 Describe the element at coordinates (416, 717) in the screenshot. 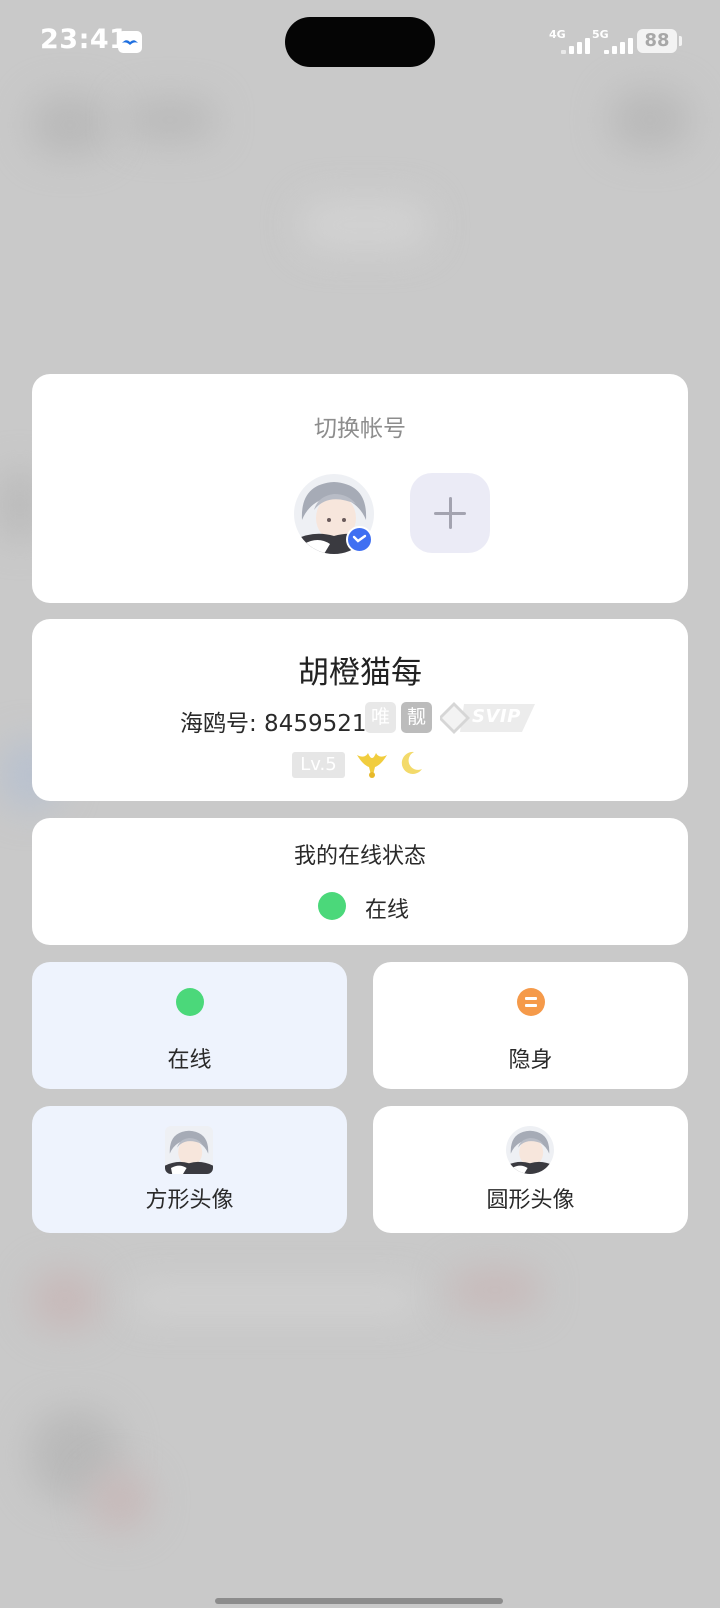

I see `pretty-number-badge: 靓` at that location.